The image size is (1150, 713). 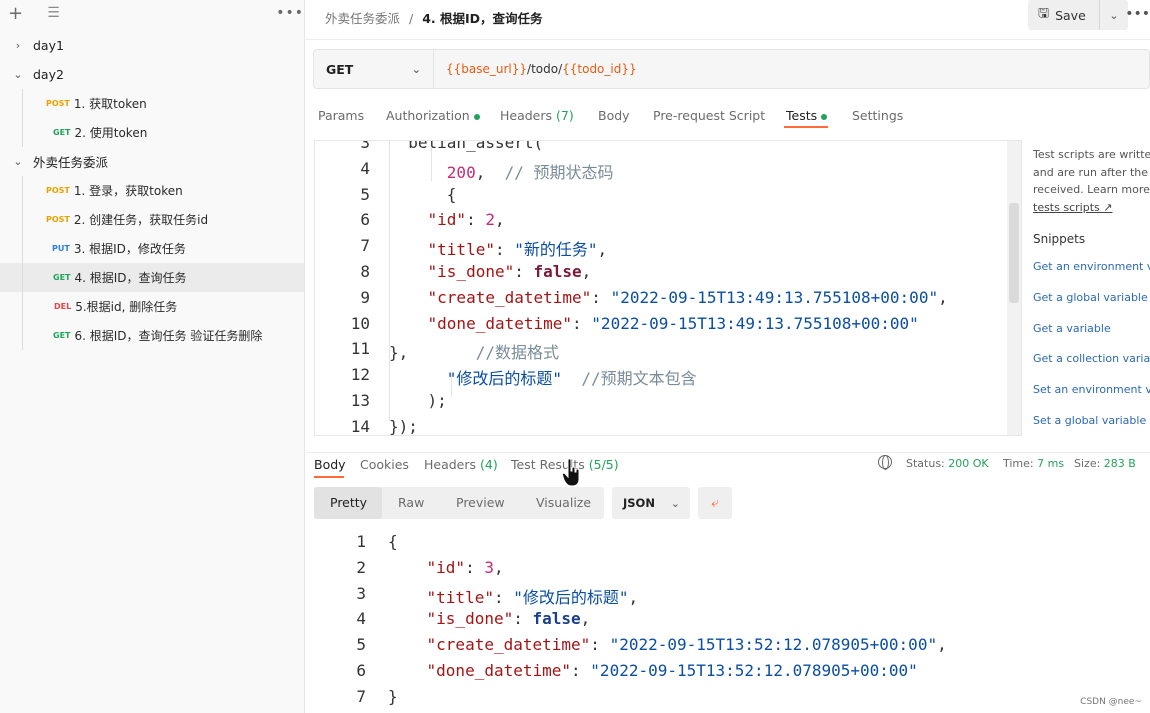 I want to click on sidebar-folder: › day1, so click(x=152, y=45).